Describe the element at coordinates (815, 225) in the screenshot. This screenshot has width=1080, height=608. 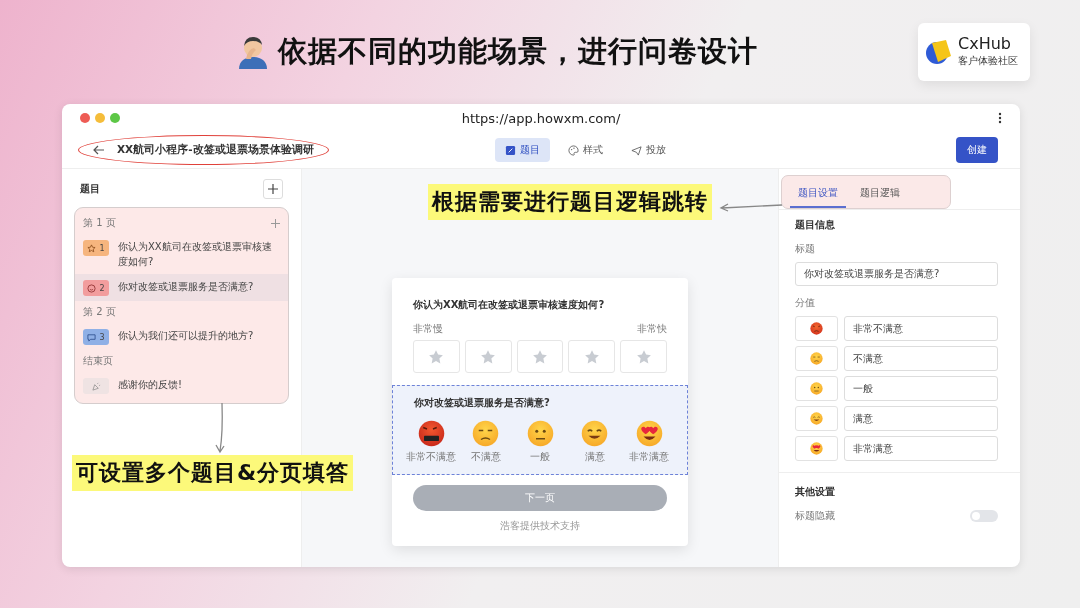
I see `section-title: 题目信息` at that location.